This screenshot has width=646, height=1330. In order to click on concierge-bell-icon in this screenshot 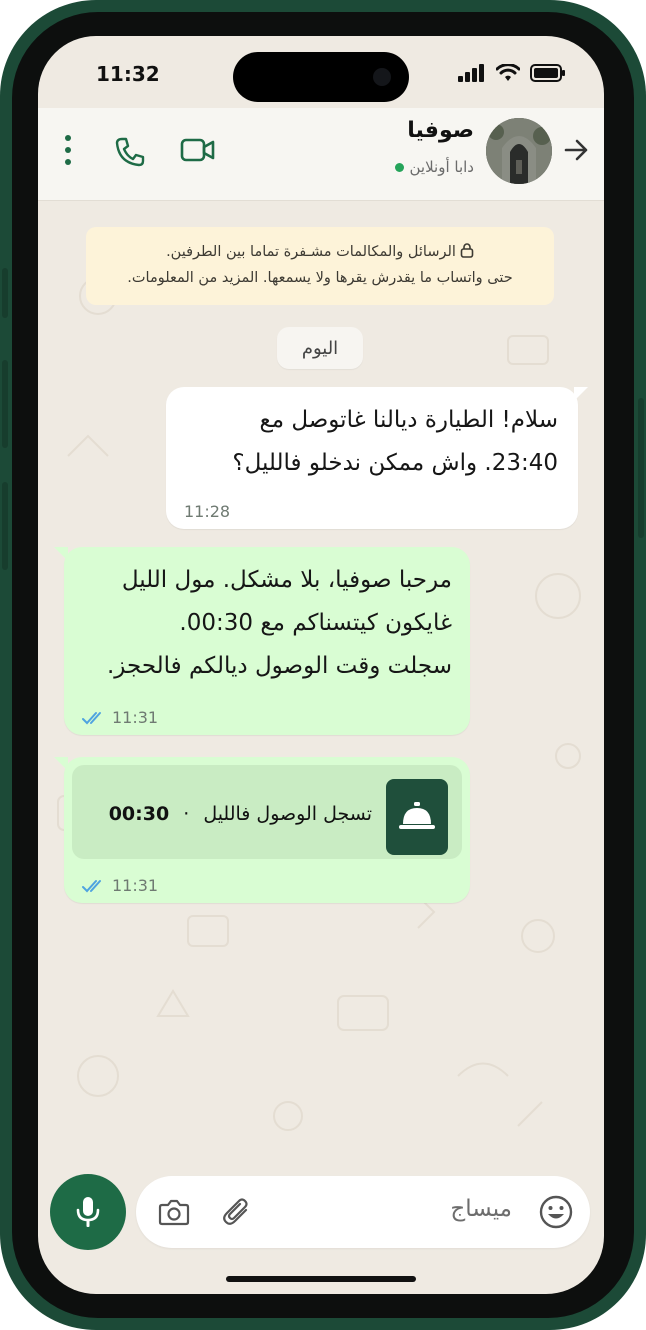, I will do `click(417, 815)`.